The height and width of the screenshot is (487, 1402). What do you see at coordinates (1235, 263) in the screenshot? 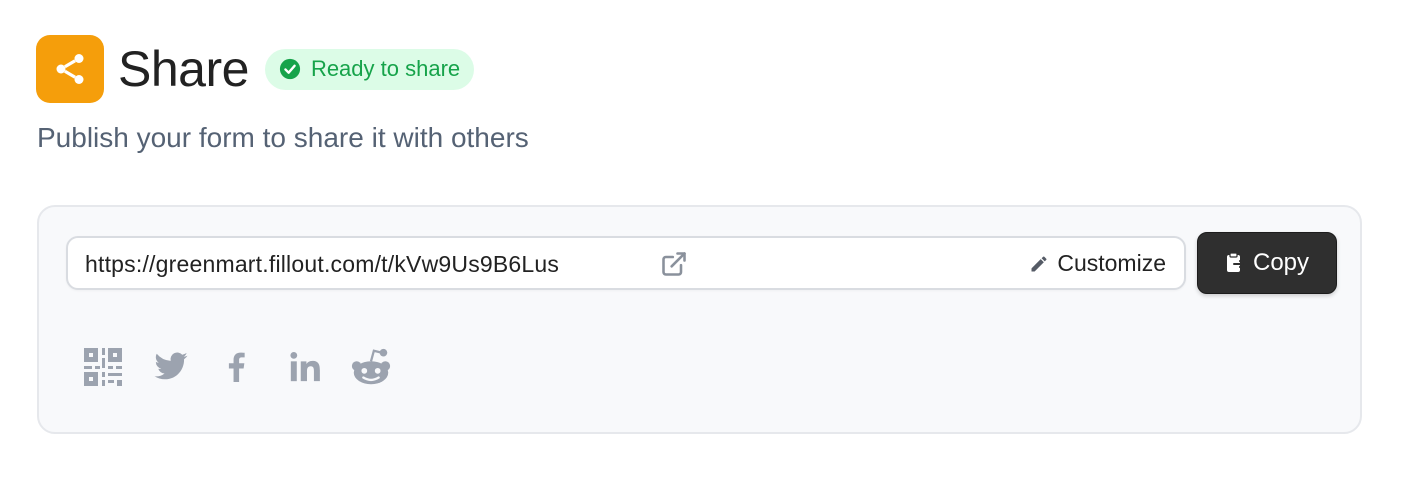
I see `clipboard-icon` at bounding box center [1235, 263].